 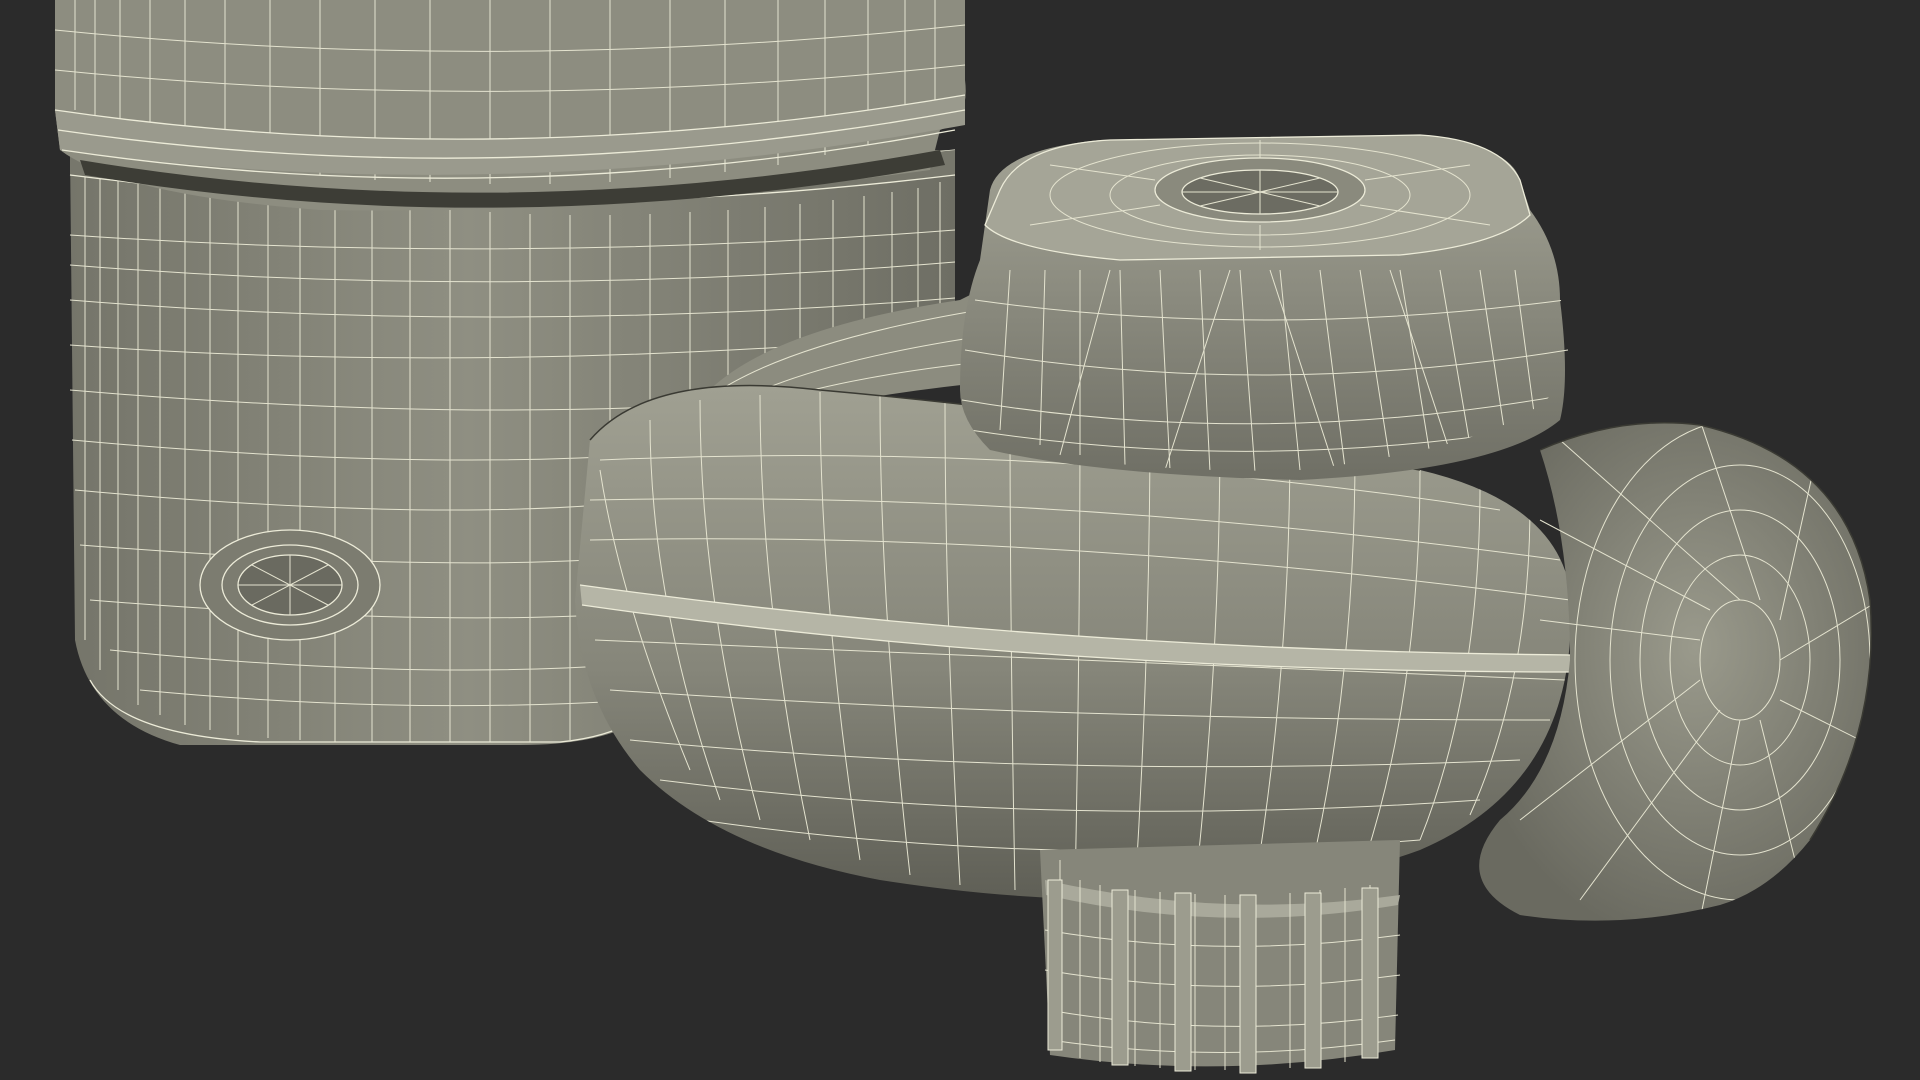 I want to click on top-hex-nut, so click(x=1264, y=307).